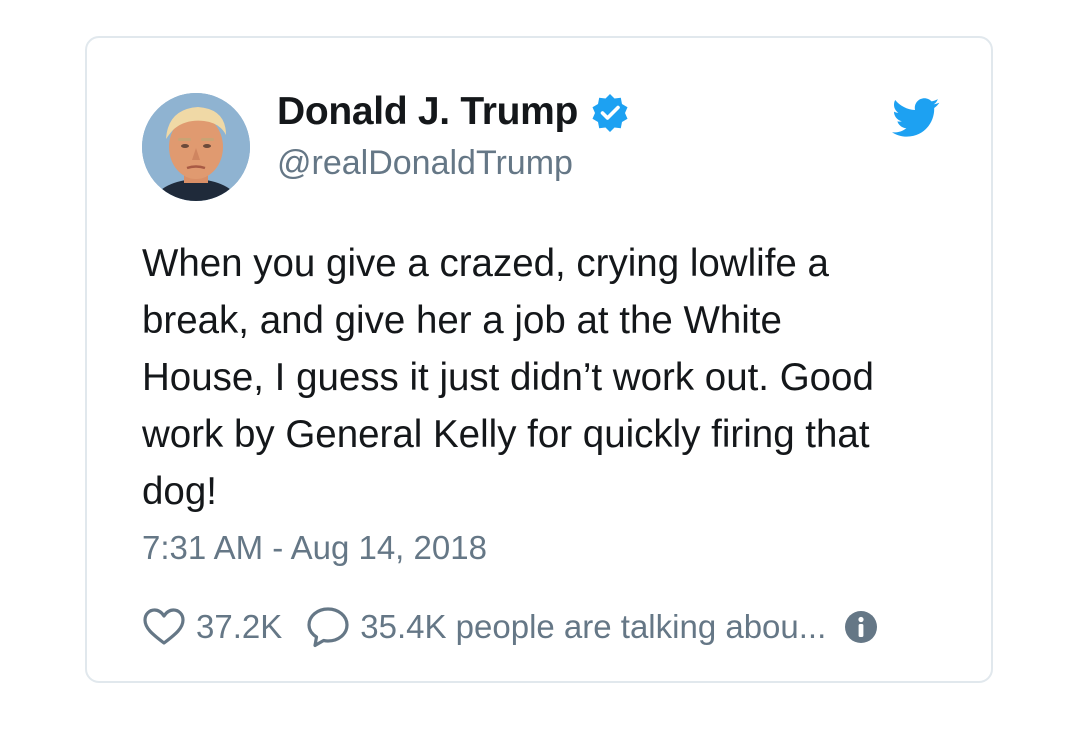 The width and height of the screenshot is (1080, 739). I want to click on verified-badge-icon, so click(610, 112).